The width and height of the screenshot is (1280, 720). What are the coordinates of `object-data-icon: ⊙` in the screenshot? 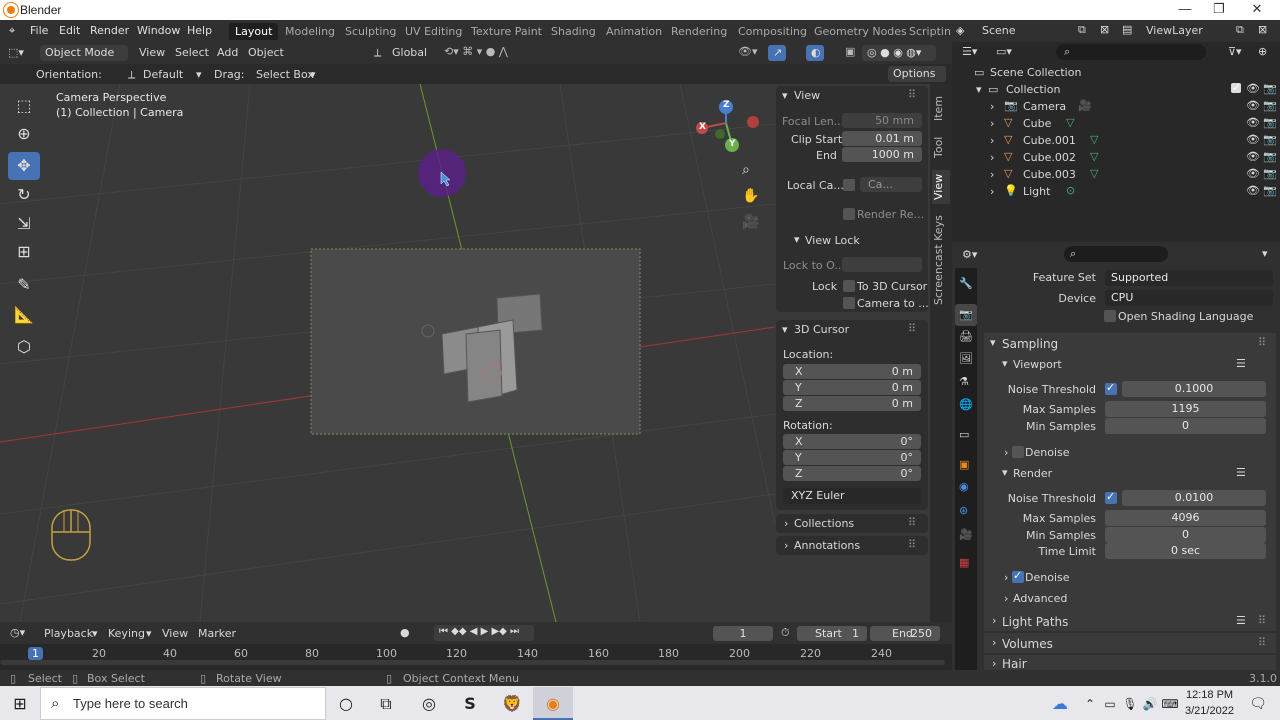 It's located at (1070, 190).